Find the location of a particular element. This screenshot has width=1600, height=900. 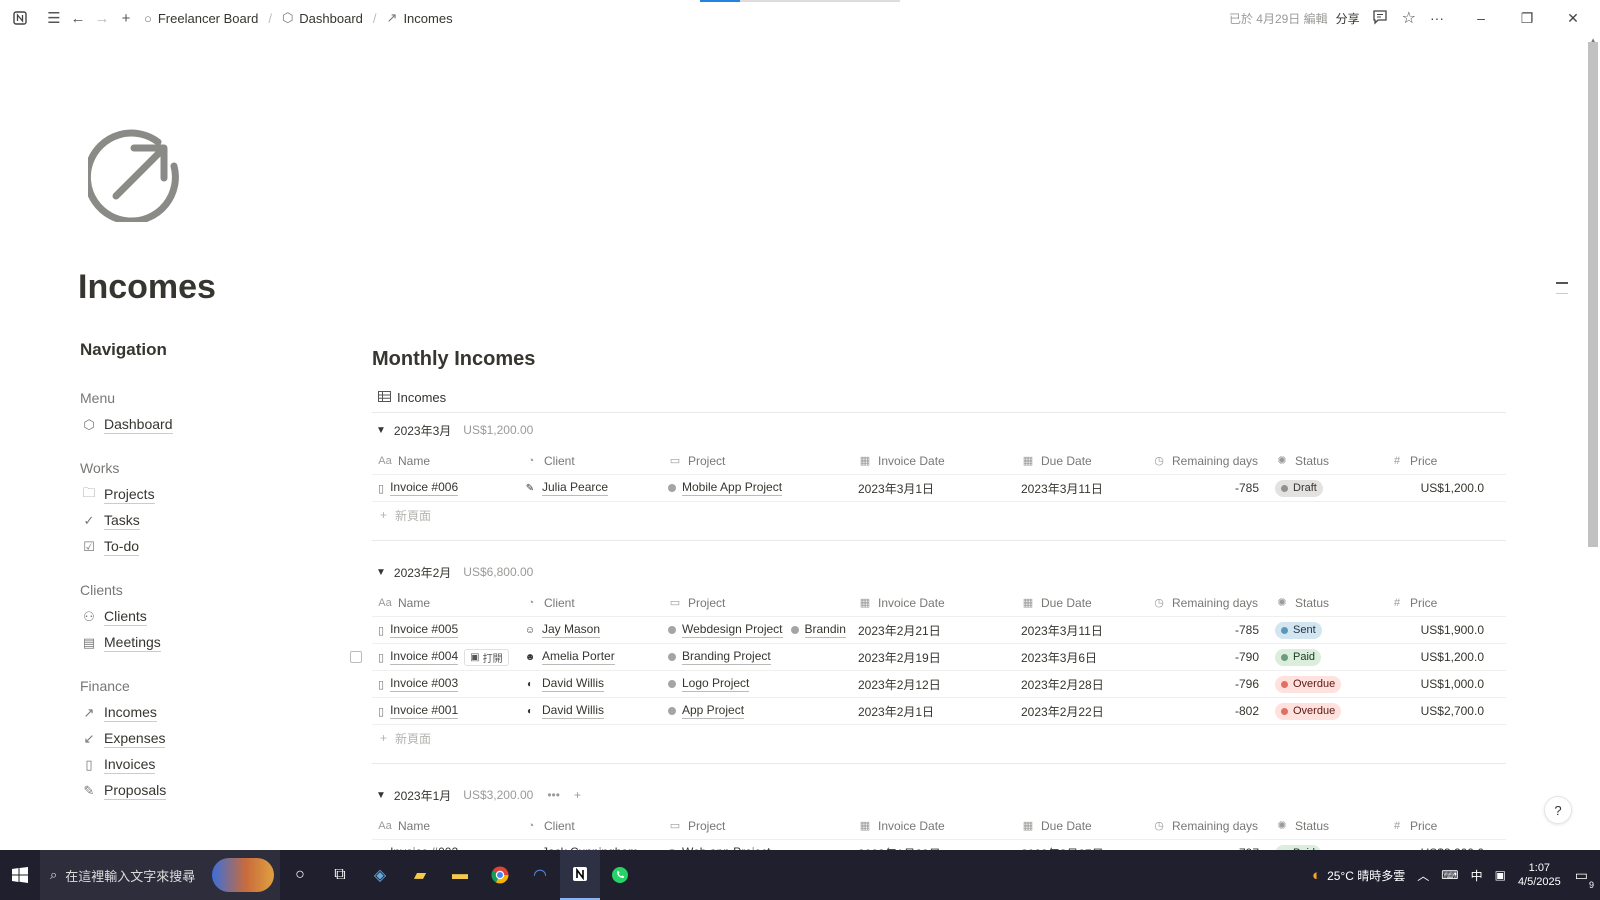

breadcrumb-item: ○ Freelancer Board is located at coordinates (201, 18).